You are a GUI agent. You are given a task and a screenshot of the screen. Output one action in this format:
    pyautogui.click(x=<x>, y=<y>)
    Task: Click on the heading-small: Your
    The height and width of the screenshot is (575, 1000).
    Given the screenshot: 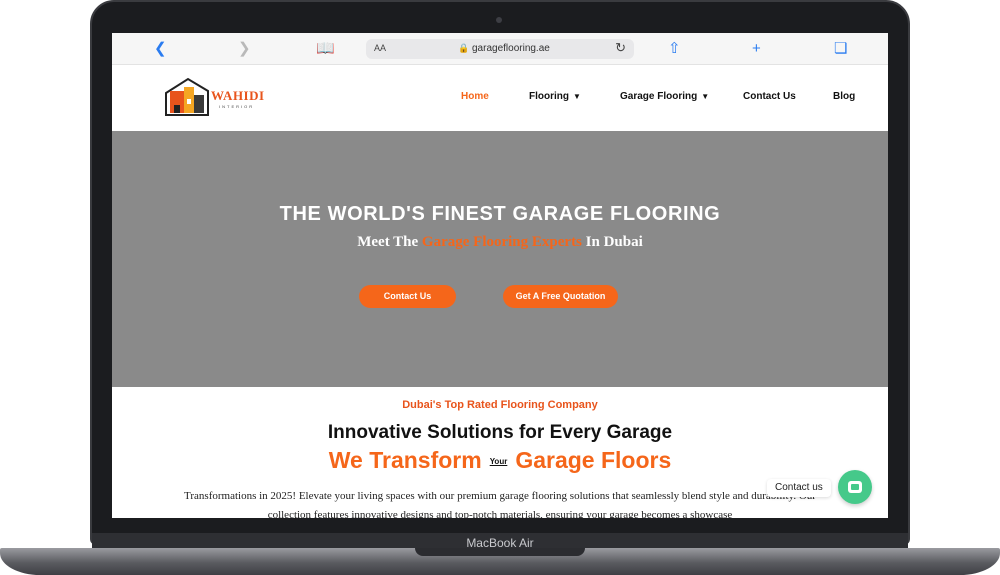 What is the action you would take?
    pyautogui.click(x=498, y=462)
    